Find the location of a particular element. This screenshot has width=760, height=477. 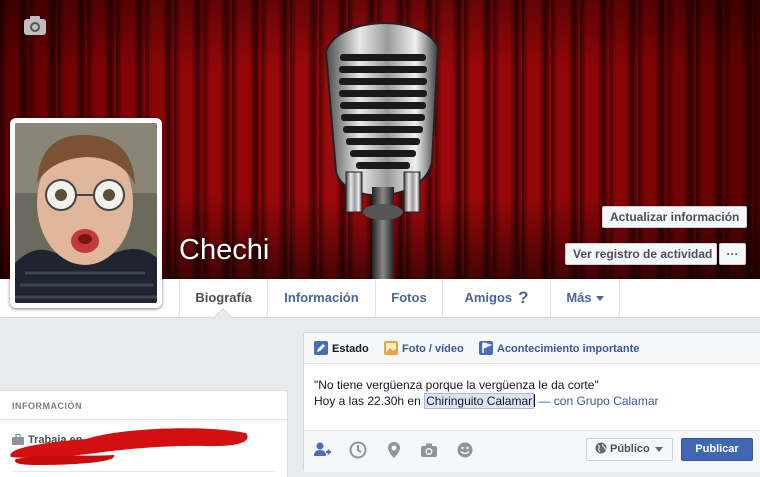

info-heading: INFORMACIÓN is located at coordinates (47, 406).